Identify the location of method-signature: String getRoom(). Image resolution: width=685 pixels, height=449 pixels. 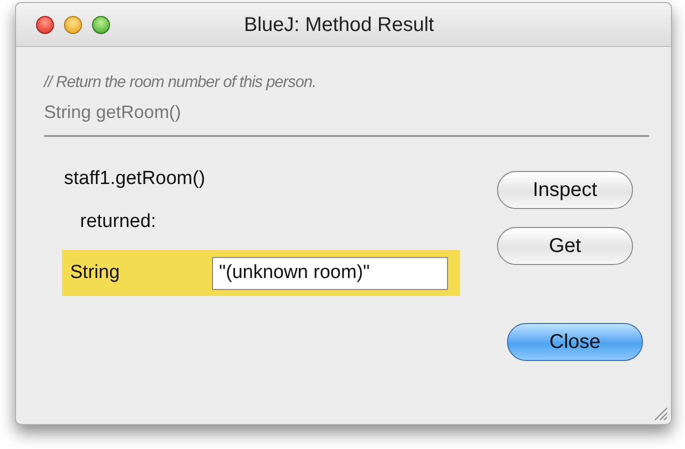
(113, 112).